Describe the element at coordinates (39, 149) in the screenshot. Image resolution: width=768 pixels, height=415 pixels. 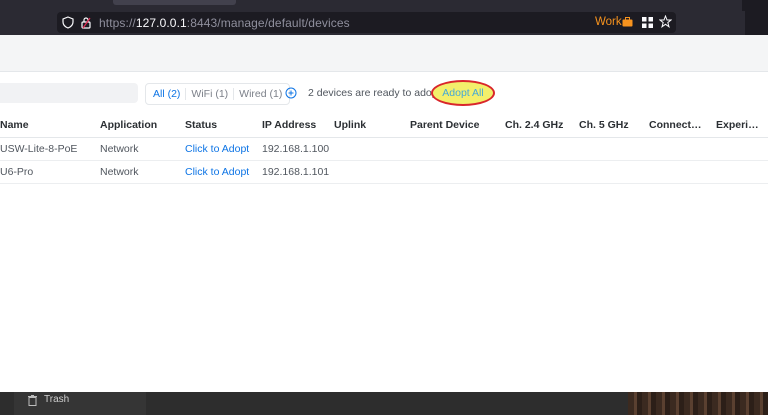
I see `device-name: USW-Lite-8-PoE` at that location.